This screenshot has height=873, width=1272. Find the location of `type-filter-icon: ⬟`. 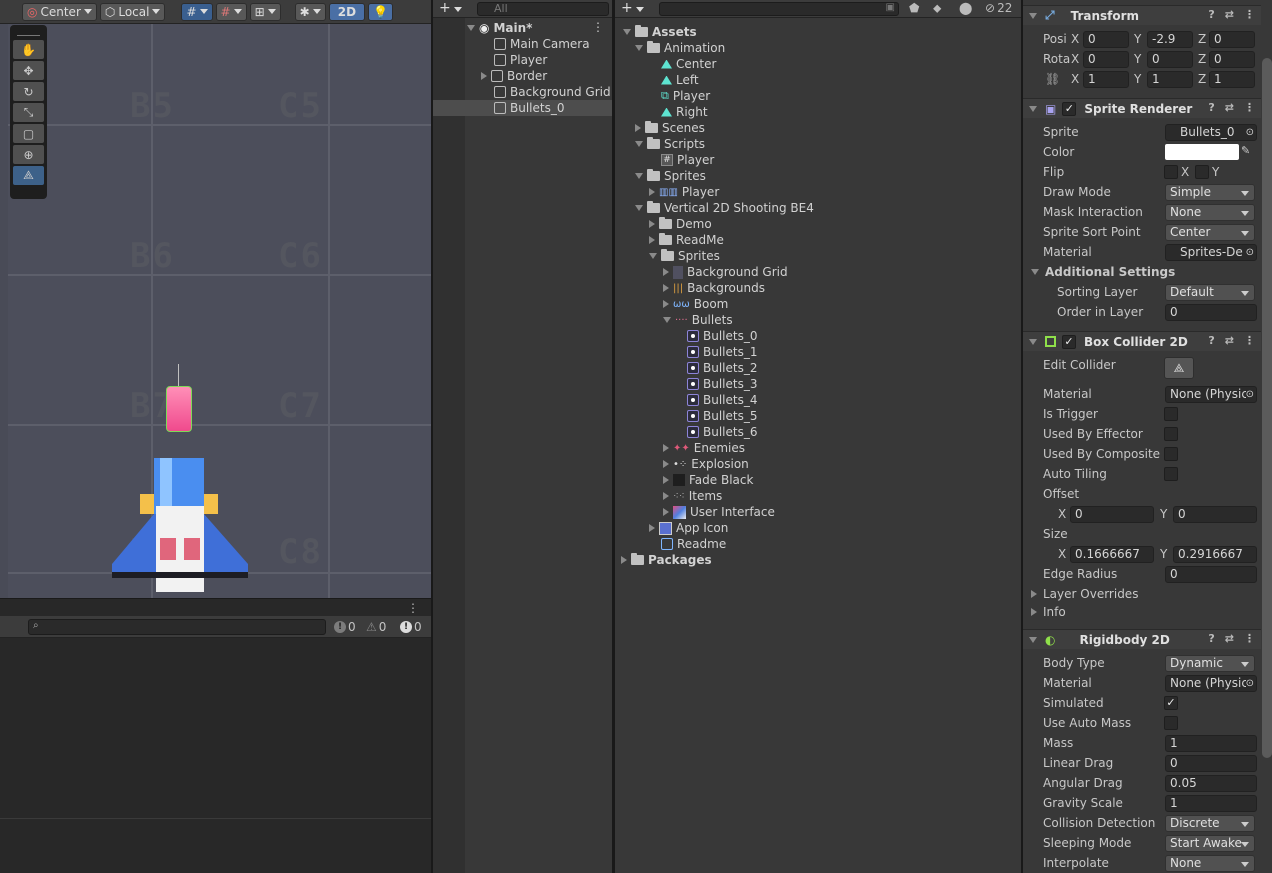

type-filter-icon: ⬟ is located at coordinates (914, 8).